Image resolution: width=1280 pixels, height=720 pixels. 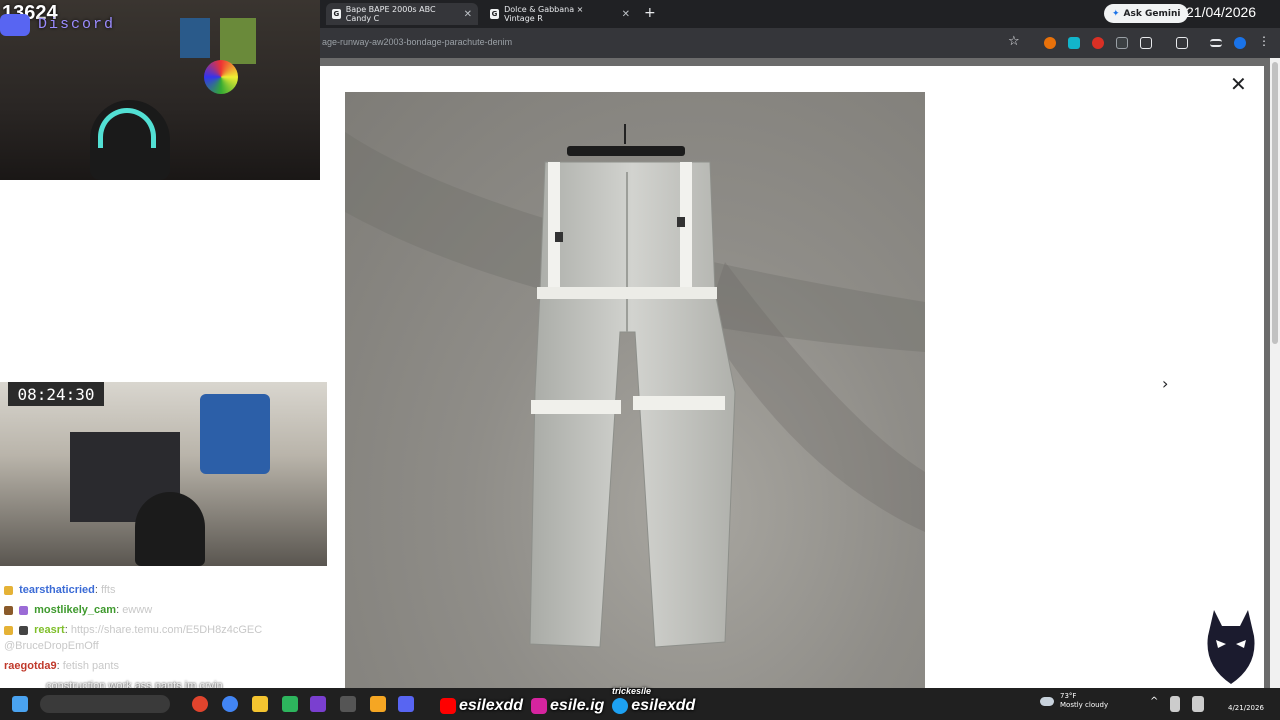 What do you see at coordinates (491, 705) in the screenshot?
I see `youtube-handle: esilexdd` at bounding box center [491, 705].